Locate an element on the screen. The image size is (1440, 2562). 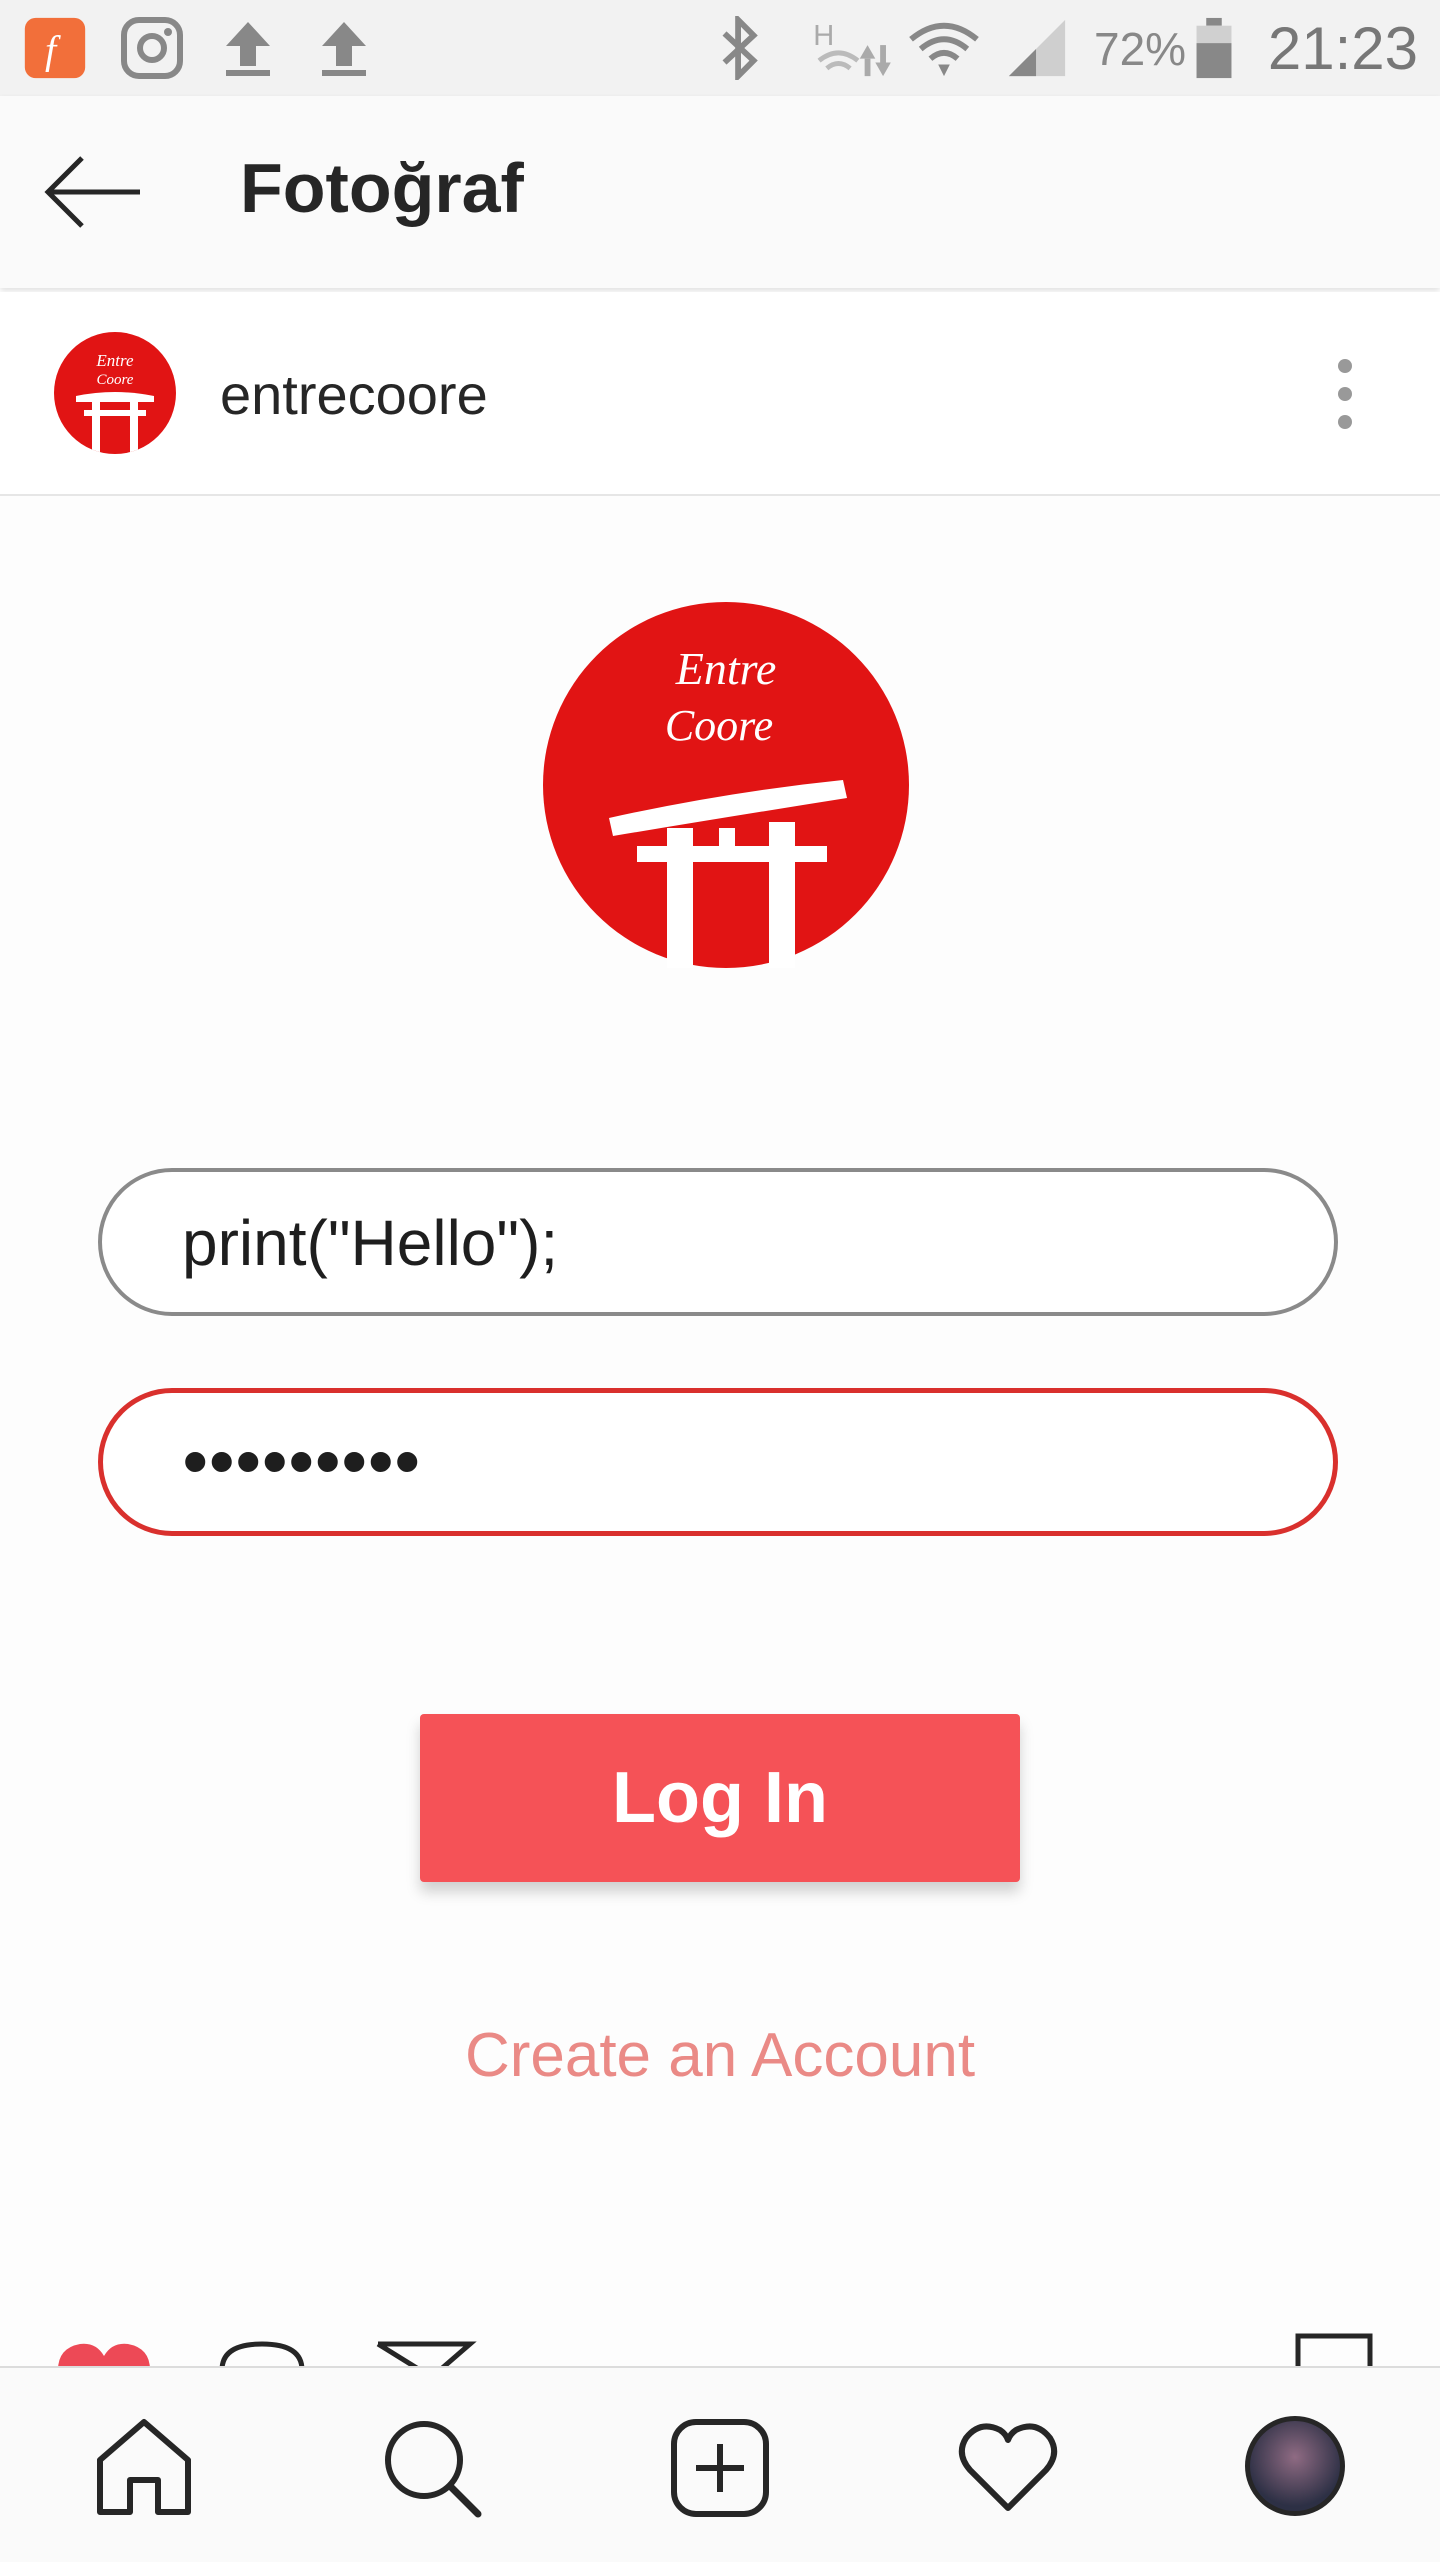
bluetooth-icon is located at coordinates (740, 48).